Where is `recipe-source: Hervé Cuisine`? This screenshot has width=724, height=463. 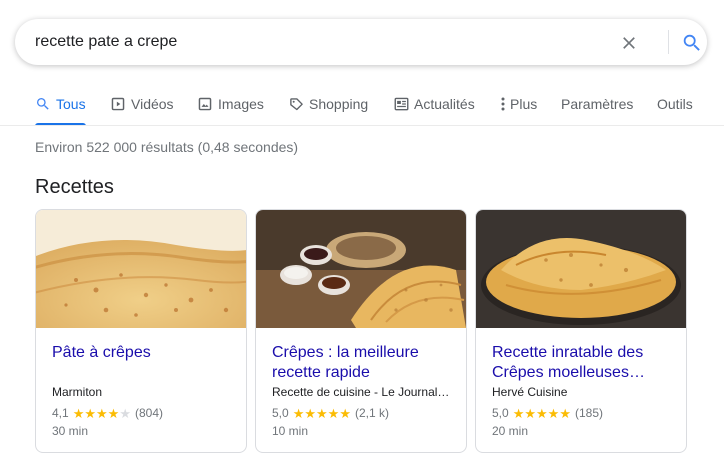 recipe-source: Hervé Cuisine is located at coordinates (530, 392).